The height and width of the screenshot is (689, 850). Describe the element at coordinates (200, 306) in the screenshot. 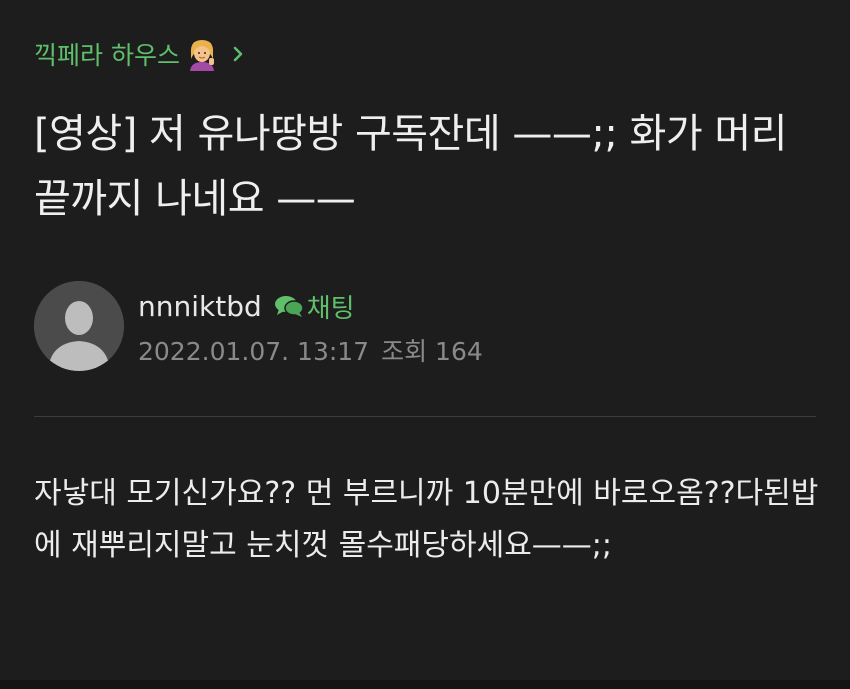

I see `author-nickname: nnniktbd` at that location.